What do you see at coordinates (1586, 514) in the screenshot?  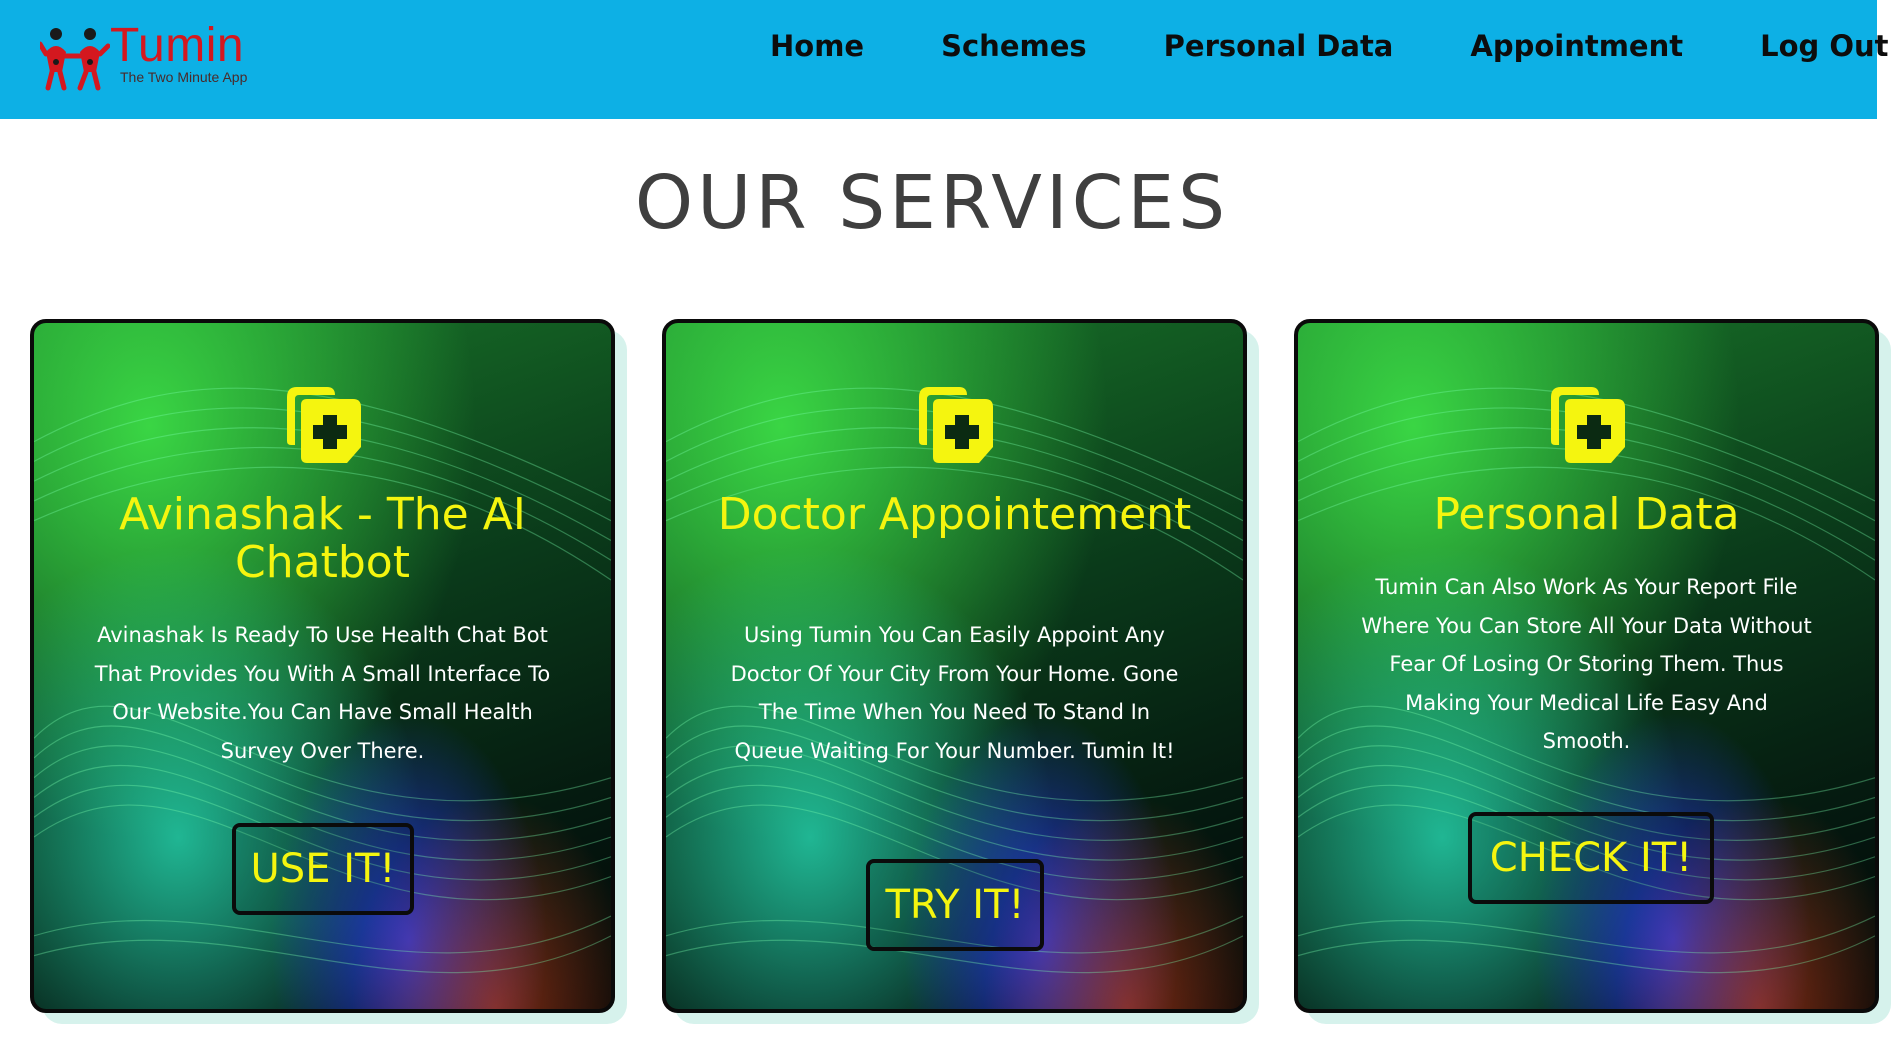 I see `card-title: Personal Data` at bounding box center [1586, 514].